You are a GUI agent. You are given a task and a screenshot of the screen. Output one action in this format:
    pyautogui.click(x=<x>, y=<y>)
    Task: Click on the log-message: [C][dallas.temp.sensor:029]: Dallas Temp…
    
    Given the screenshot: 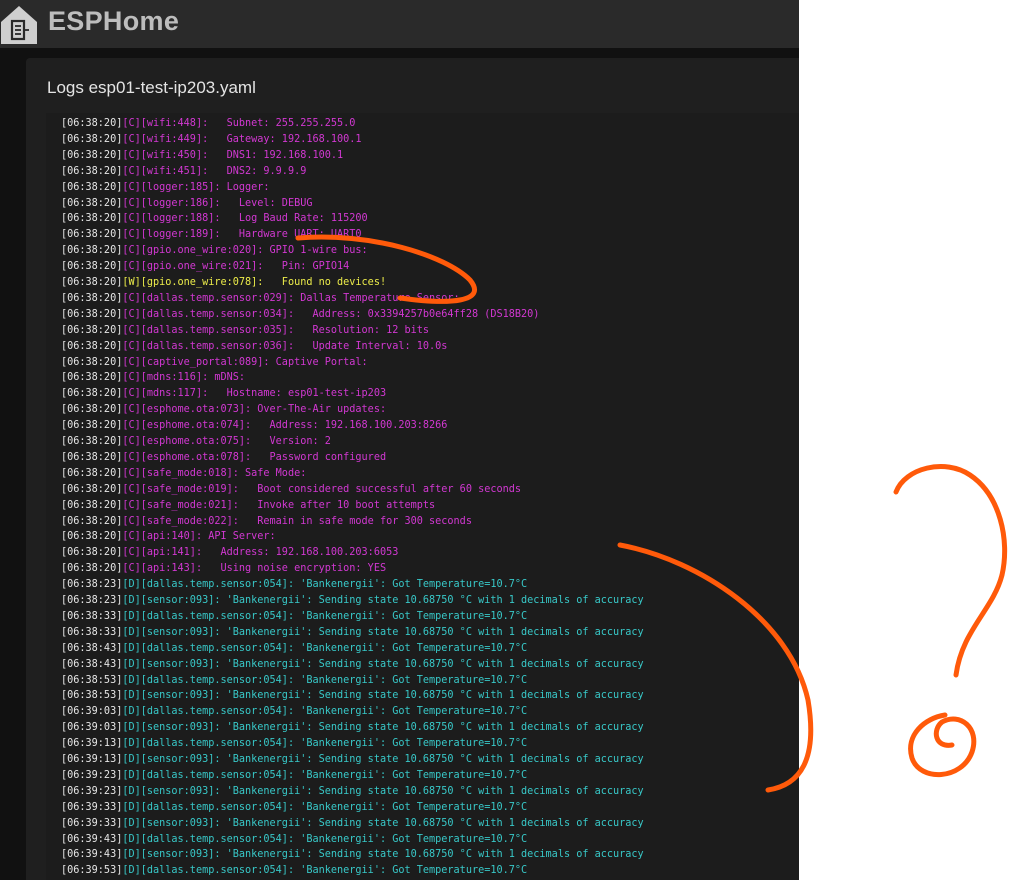 What is the action you would take?
    pyautogui.click(x=291, y=298)
    